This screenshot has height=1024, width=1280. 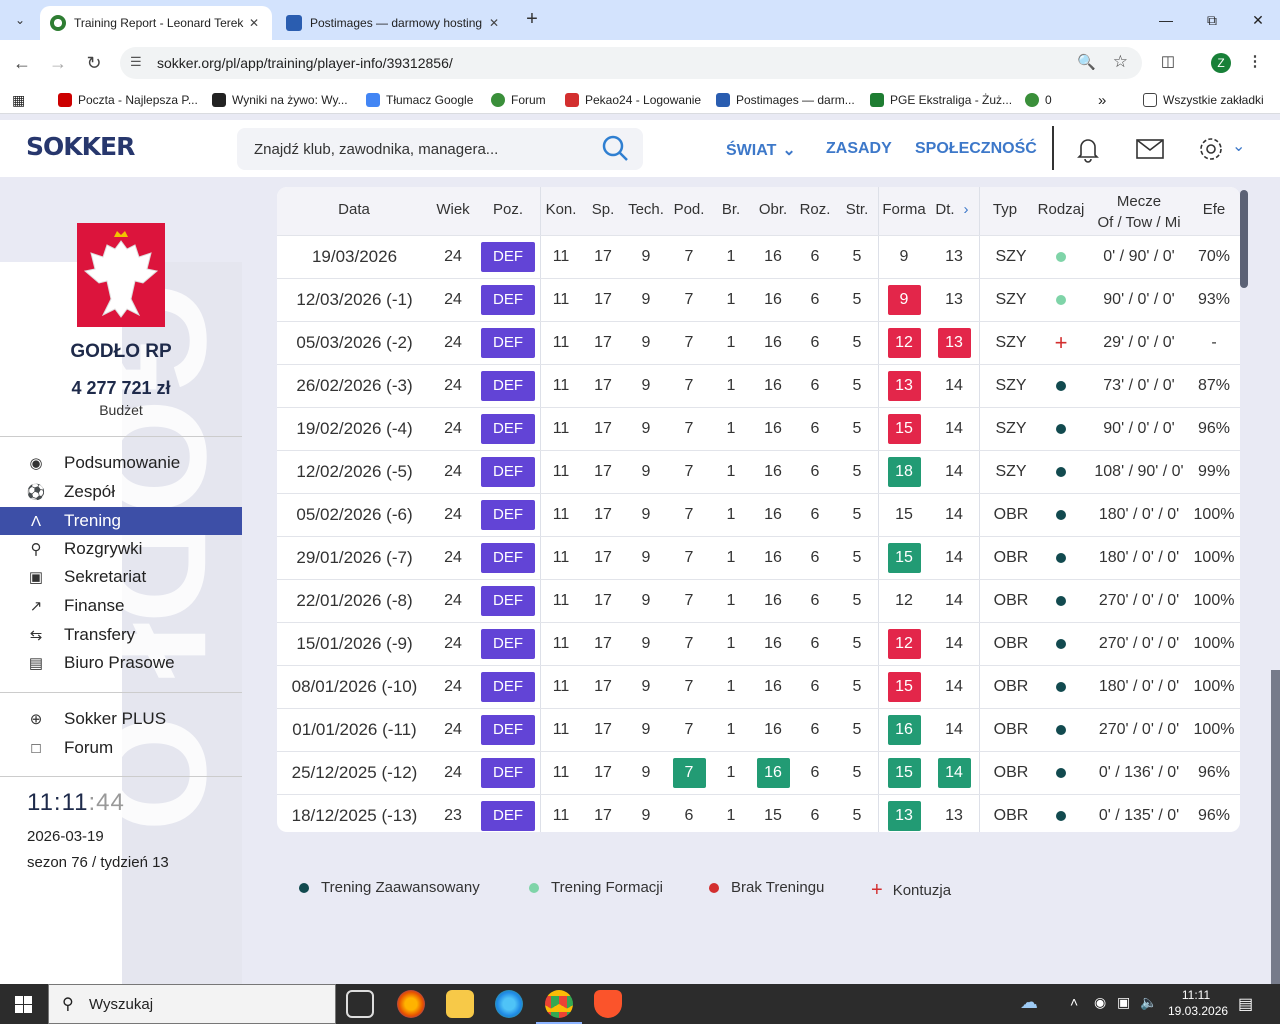 What do you see at coordinates (966, 209) in the screenshot?
I see `chevron-right-icon: ›` at bounding box center [966, 209].